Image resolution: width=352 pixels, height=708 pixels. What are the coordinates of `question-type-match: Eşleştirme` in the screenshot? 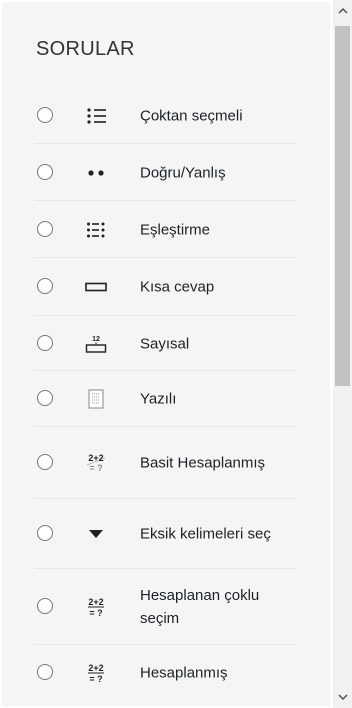 It's located at (166, 229).